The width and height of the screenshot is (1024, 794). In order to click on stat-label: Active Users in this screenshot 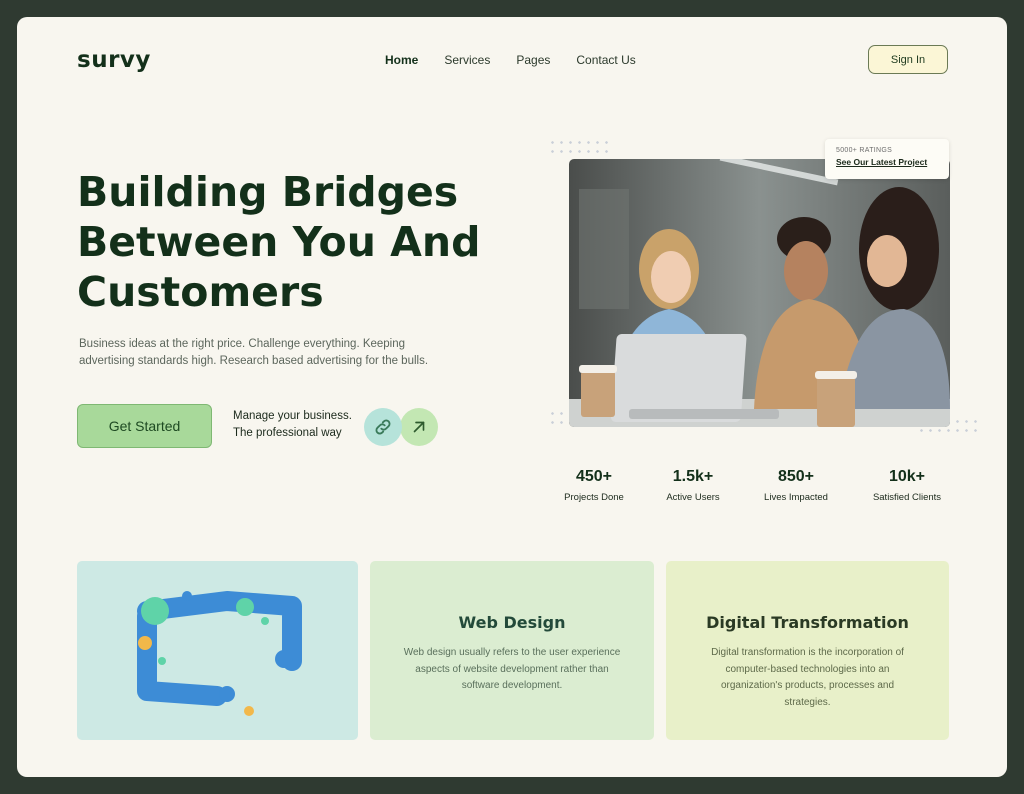, I will do `click(693, 497)`.